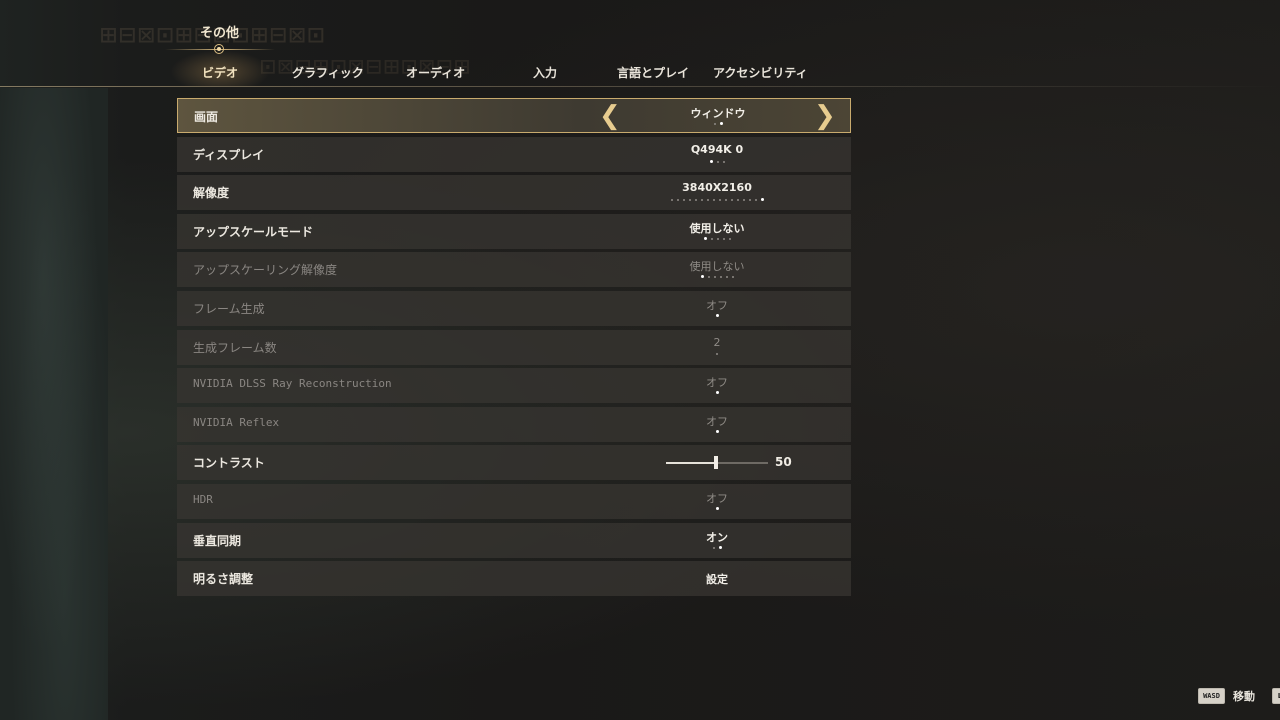 This screenshot has width=1280, height=720. What do you see at coordinates (514, 270) in the screenshot?
I see `setting-row-upscale-resolution: アップスケーリング解像度 使用しない` at bounding box center [514, 270].